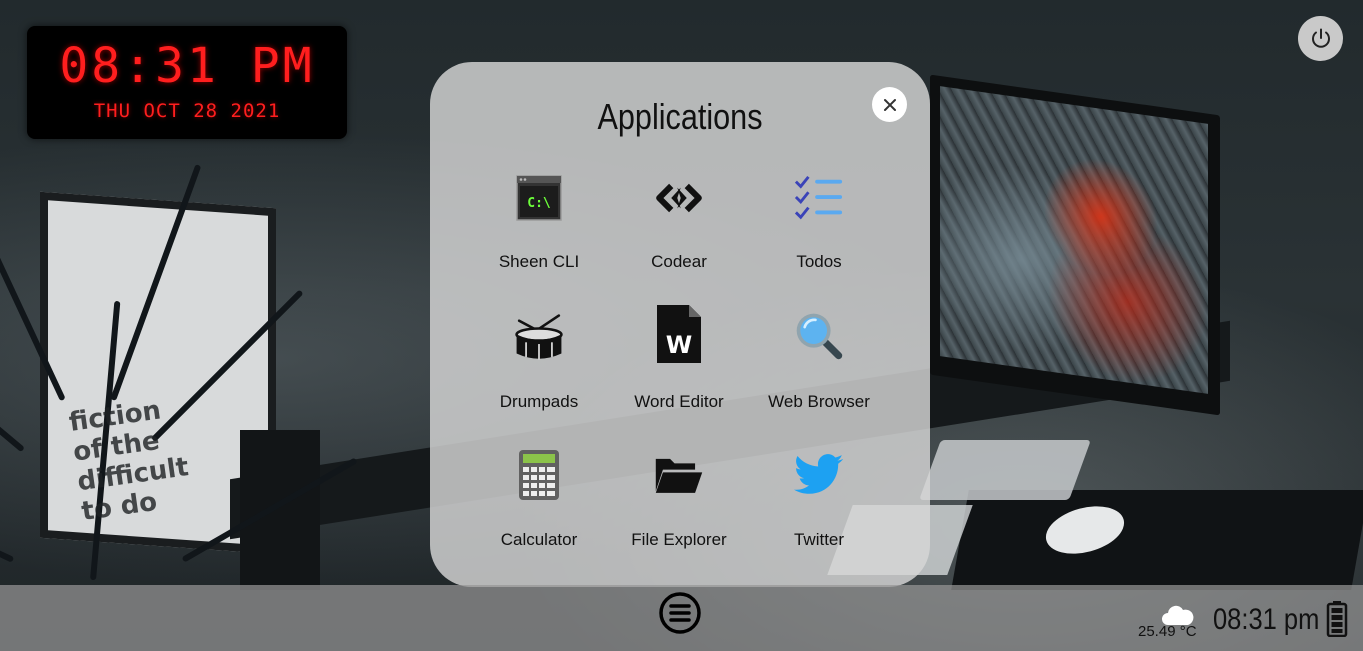  What do you see at coordinates (1157, 540) in the screenshot?
I see `wallpaper-mousepad` at bounding box center [1157, 540].